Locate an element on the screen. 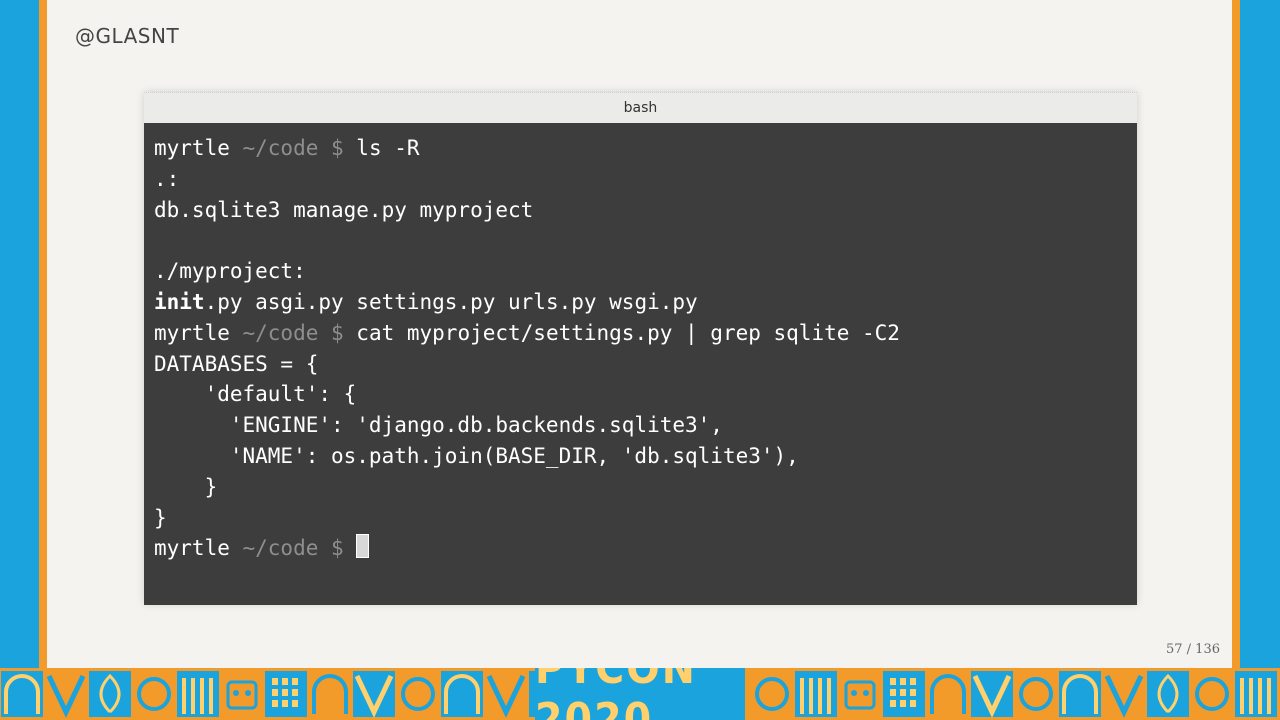 This screenshot has width=1280, height=720. banner-title: PYCON 2020 is located at coordinates (640, 694).